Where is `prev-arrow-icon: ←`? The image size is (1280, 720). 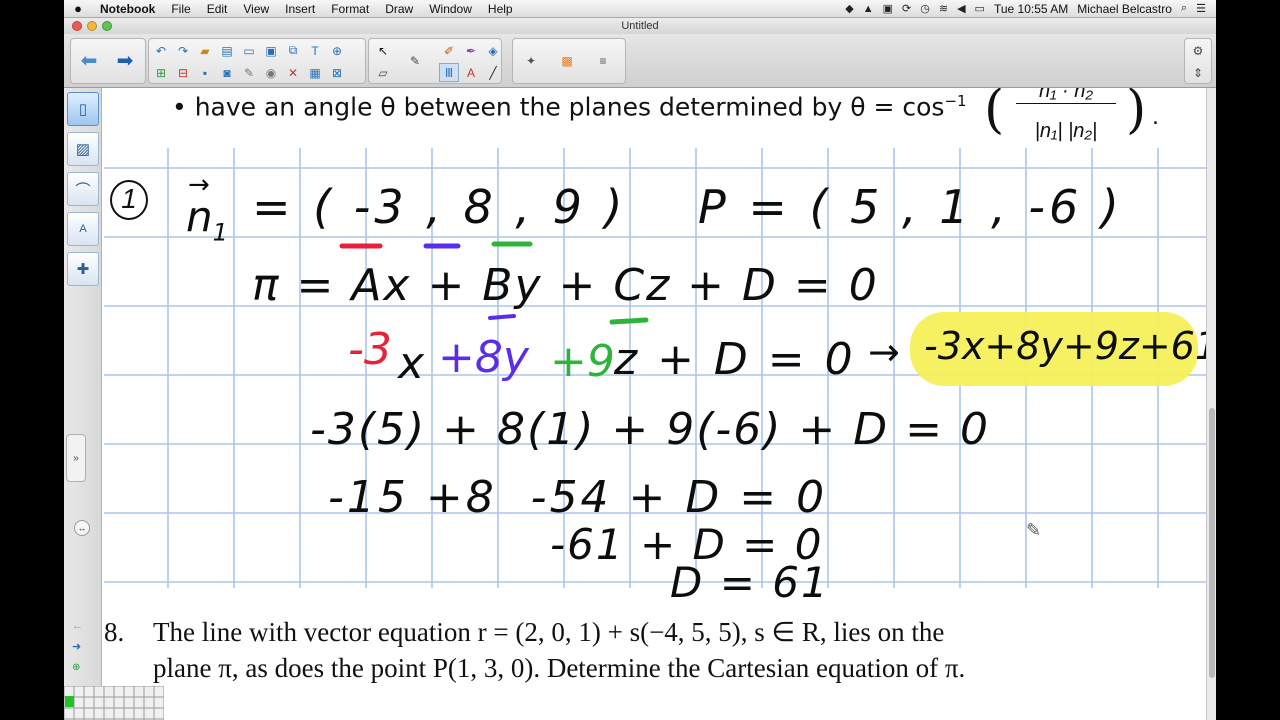
prev-arrow-icon: ← is located at coordinates (77, 626).